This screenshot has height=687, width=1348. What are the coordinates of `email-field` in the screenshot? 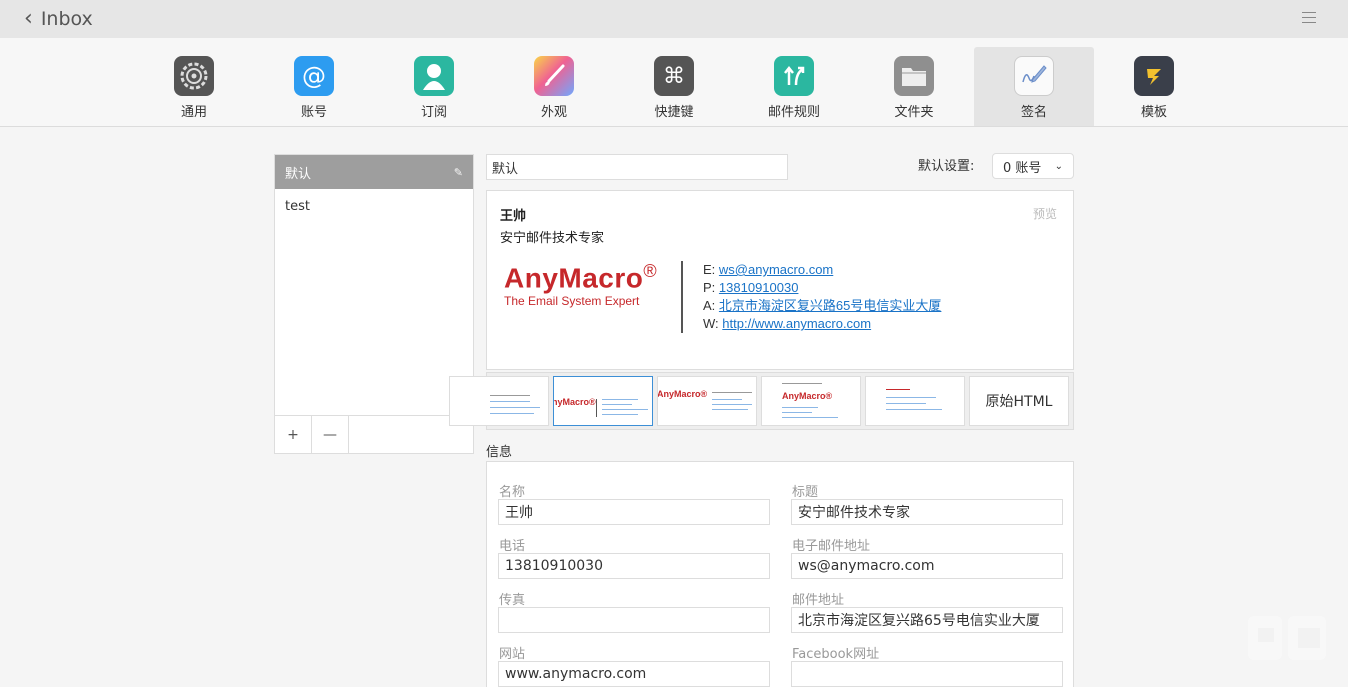 It's located at (927, 566).